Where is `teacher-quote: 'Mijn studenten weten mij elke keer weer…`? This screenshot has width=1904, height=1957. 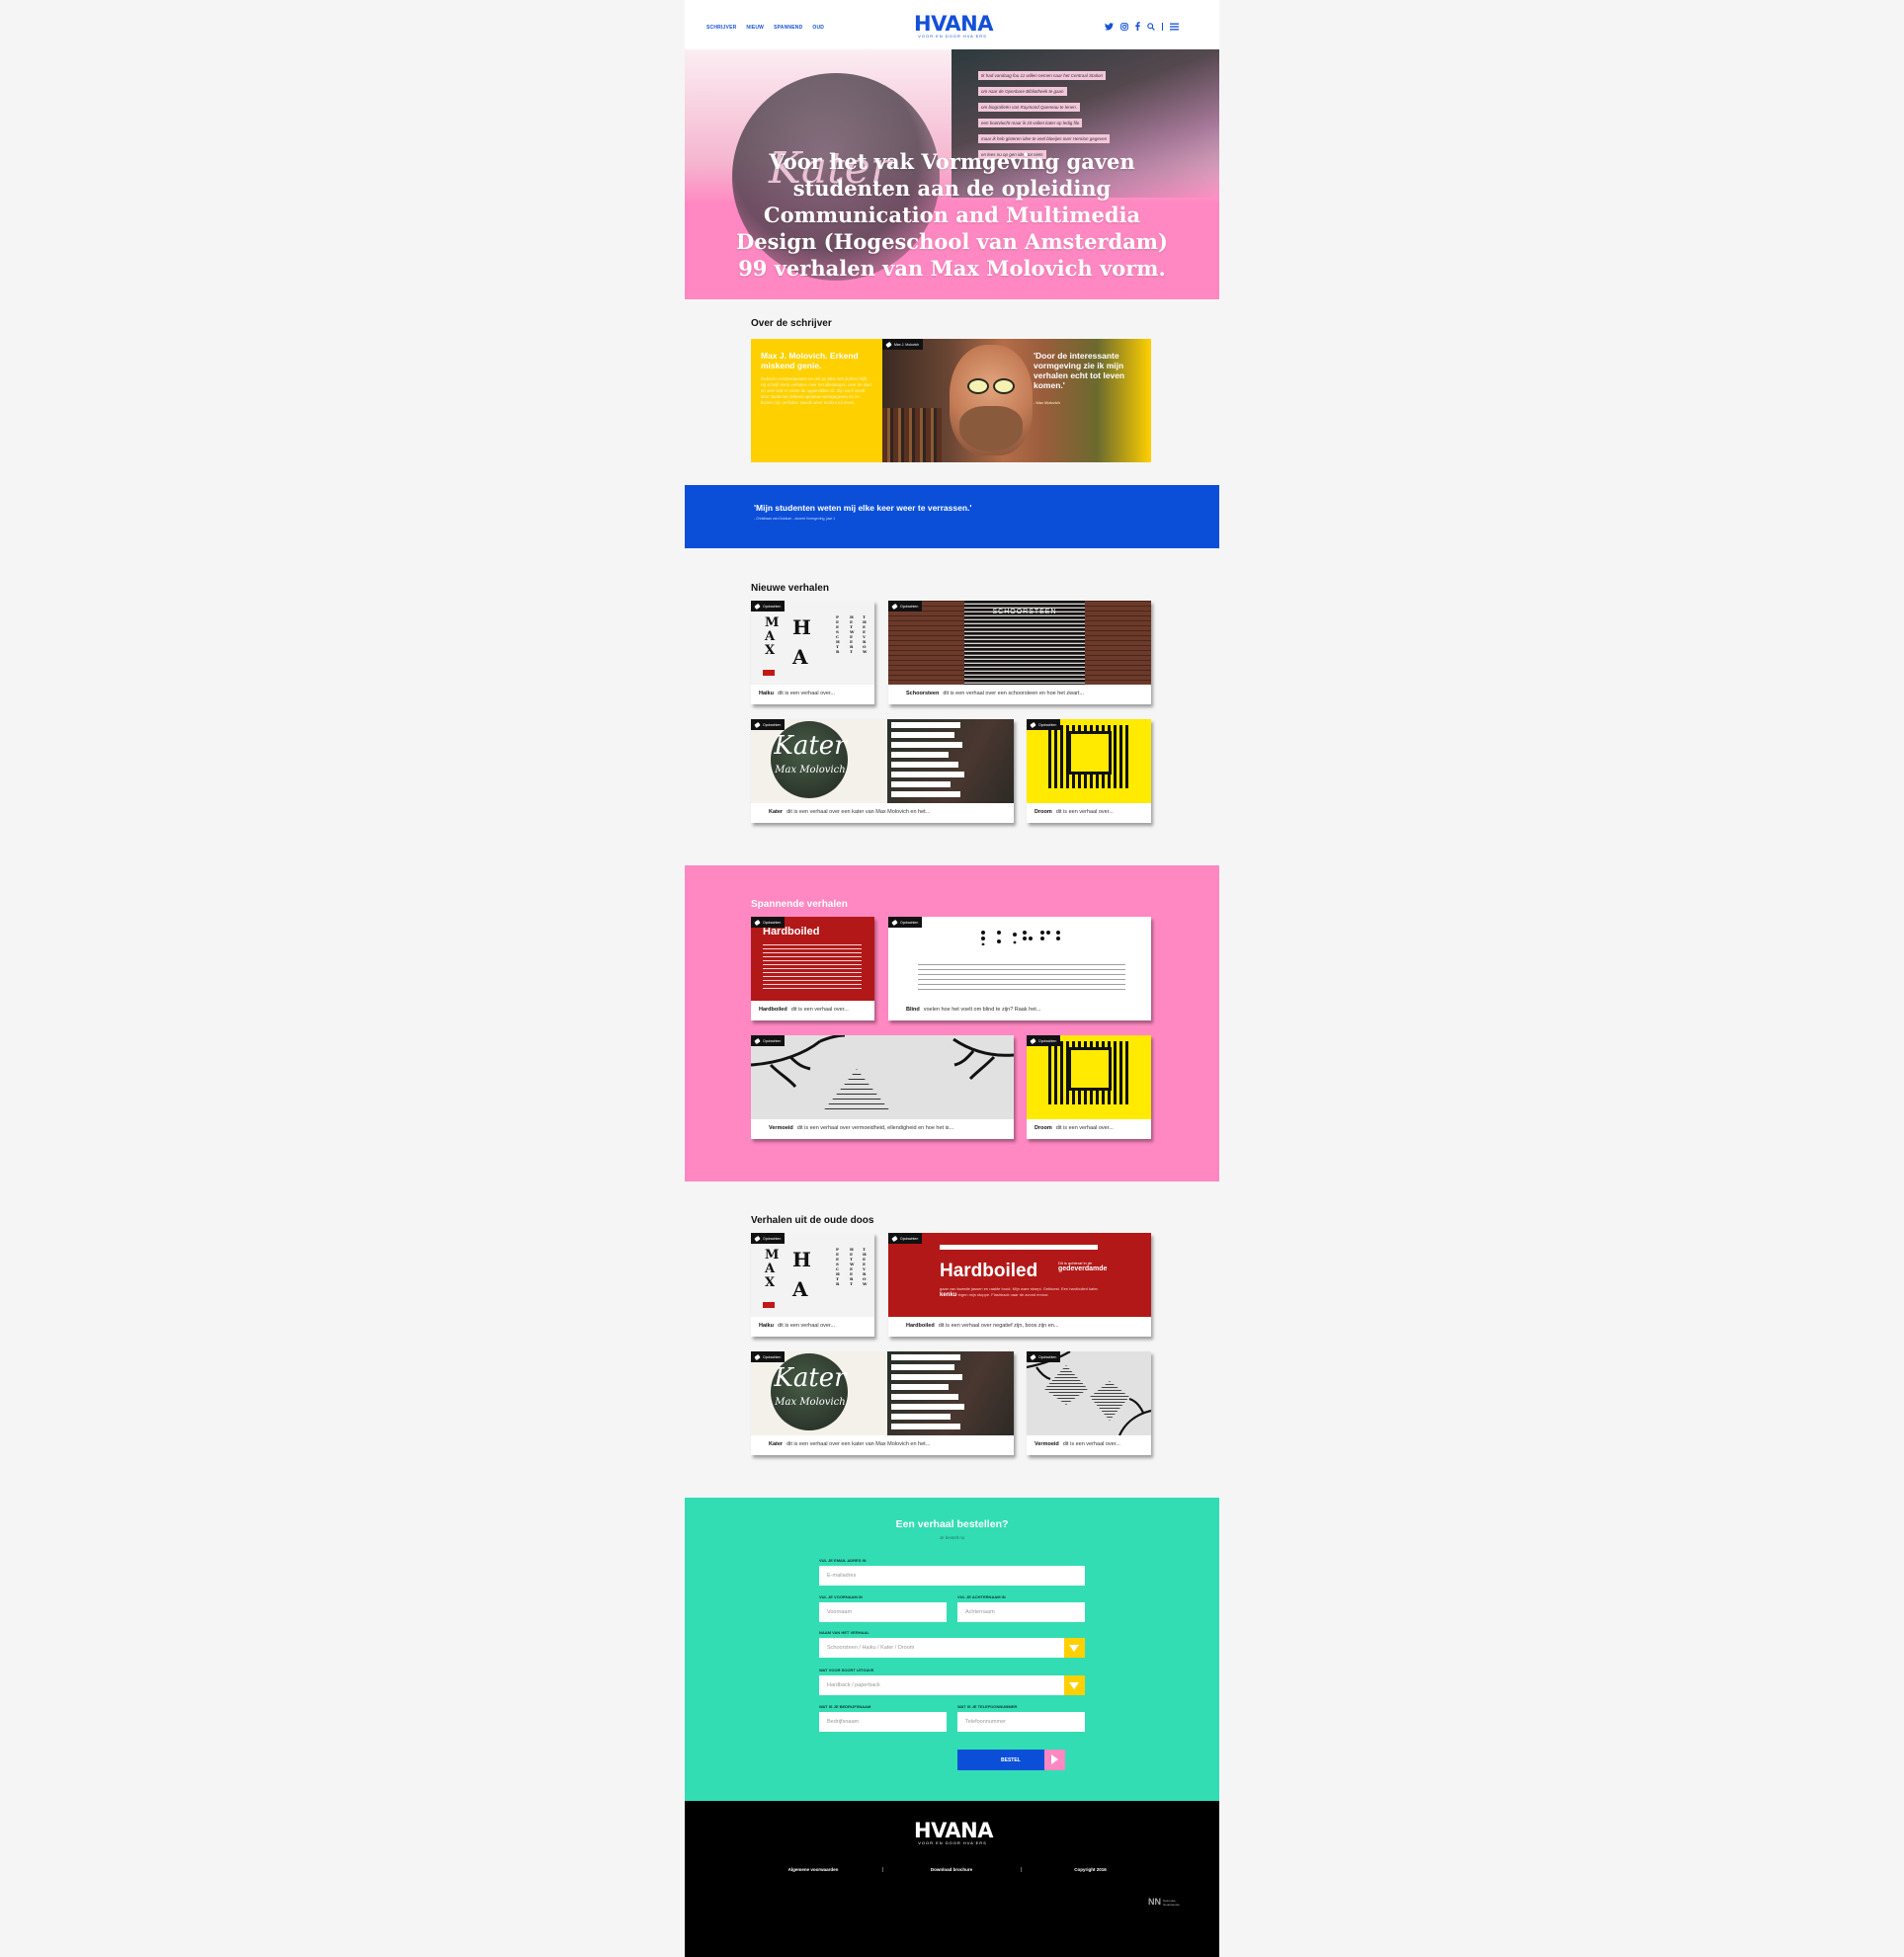
teacher-quote: 'Mijn studenten weten mij elke keer weer… is located at coordinates (863, 508).